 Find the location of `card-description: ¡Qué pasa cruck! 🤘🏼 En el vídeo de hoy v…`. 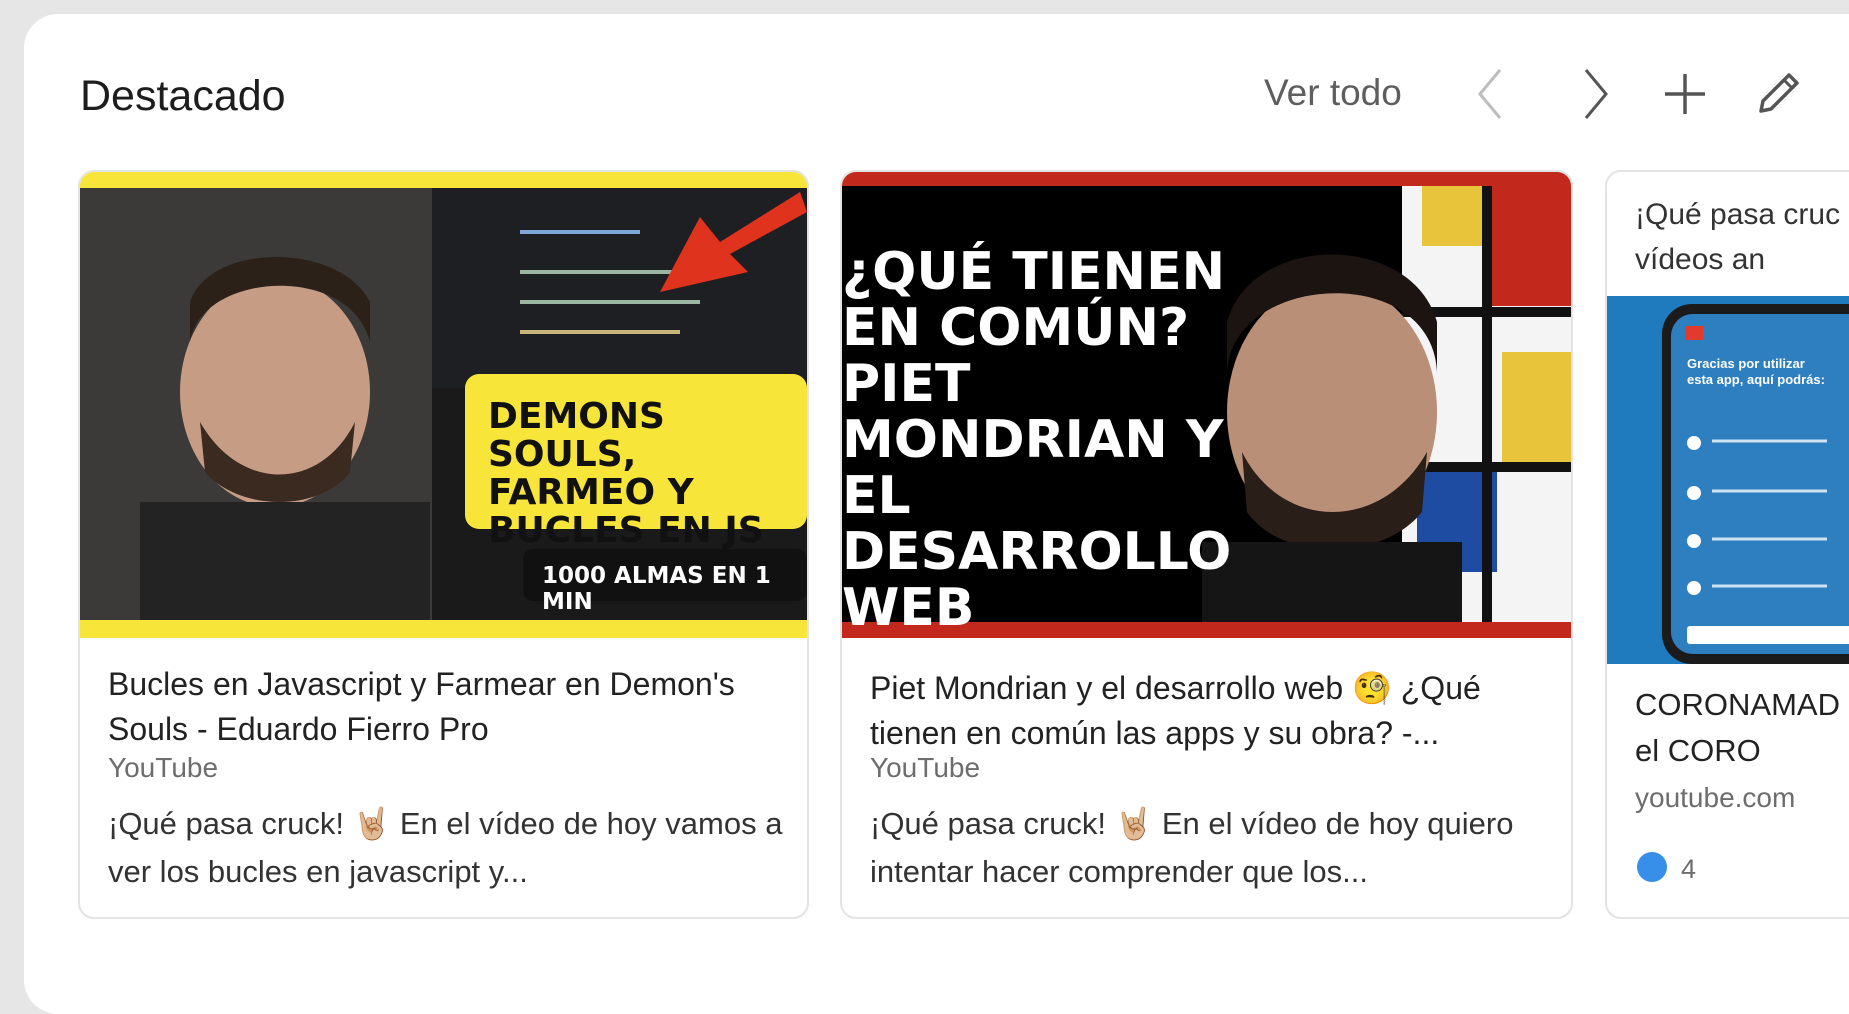

card-description: ¡Qué pasa cruck! 🤘🏼 En el vídeo de hoy v… is located at coordinates (445, 847).